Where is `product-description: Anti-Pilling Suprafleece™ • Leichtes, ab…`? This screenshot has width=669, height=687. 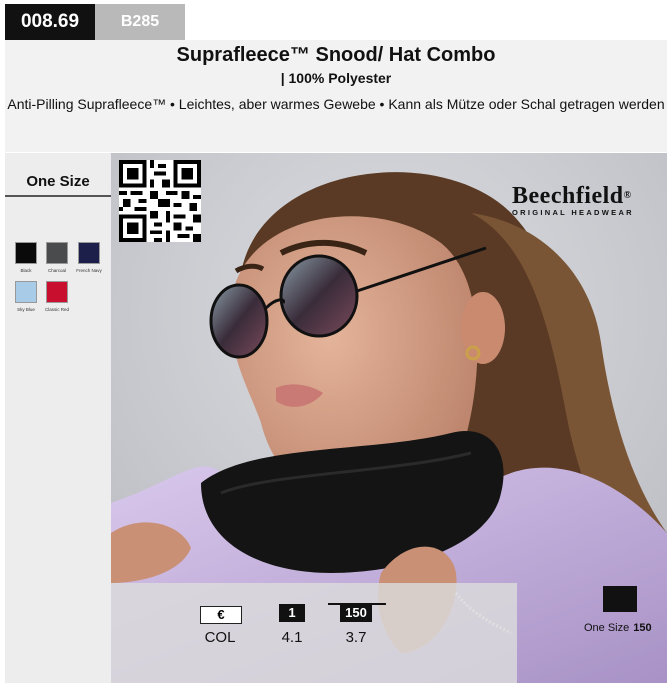
product-description: Anti-Pilling Suprafleece™ • Leichtes, ab… is located at coordinates (336, 104).